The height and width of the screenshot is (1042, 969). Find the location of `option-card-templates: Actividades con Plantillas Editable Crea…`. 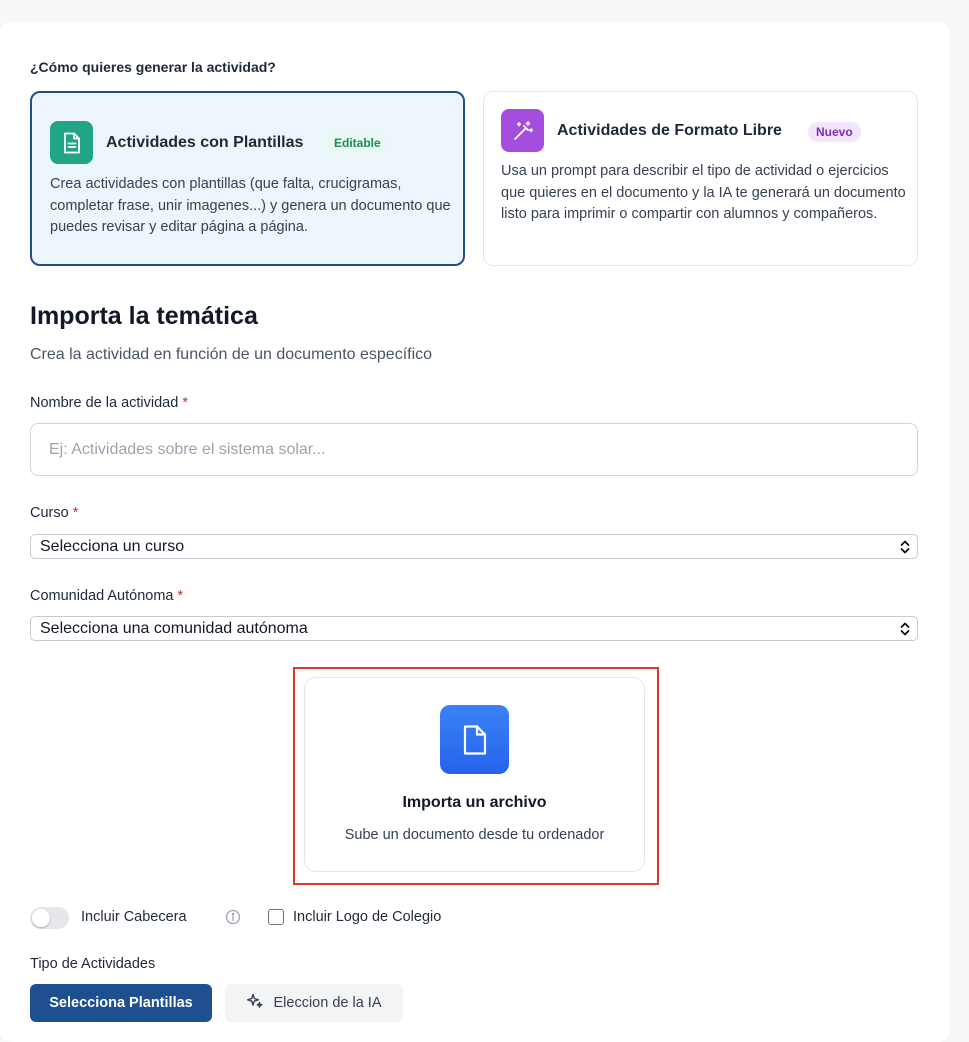

option-card-templates: Actividades con Plantillas Editable Crea… is located at coordinates (247, 178).